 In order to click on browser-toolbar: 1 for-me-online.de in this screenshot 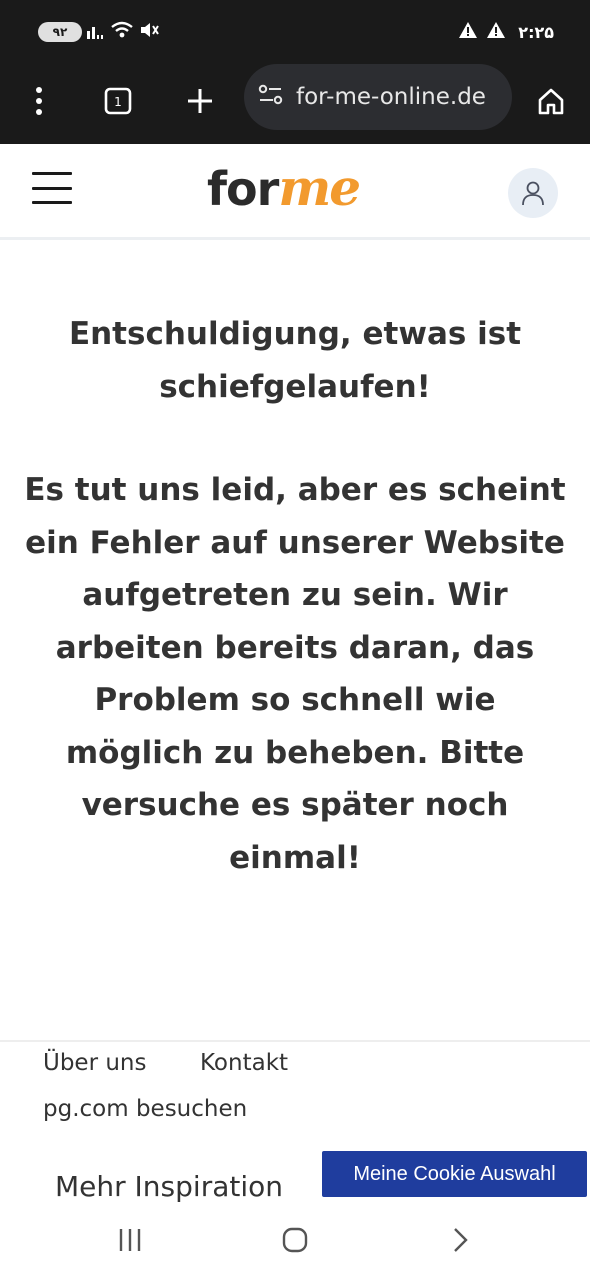, I will do `click(295, 103)`.